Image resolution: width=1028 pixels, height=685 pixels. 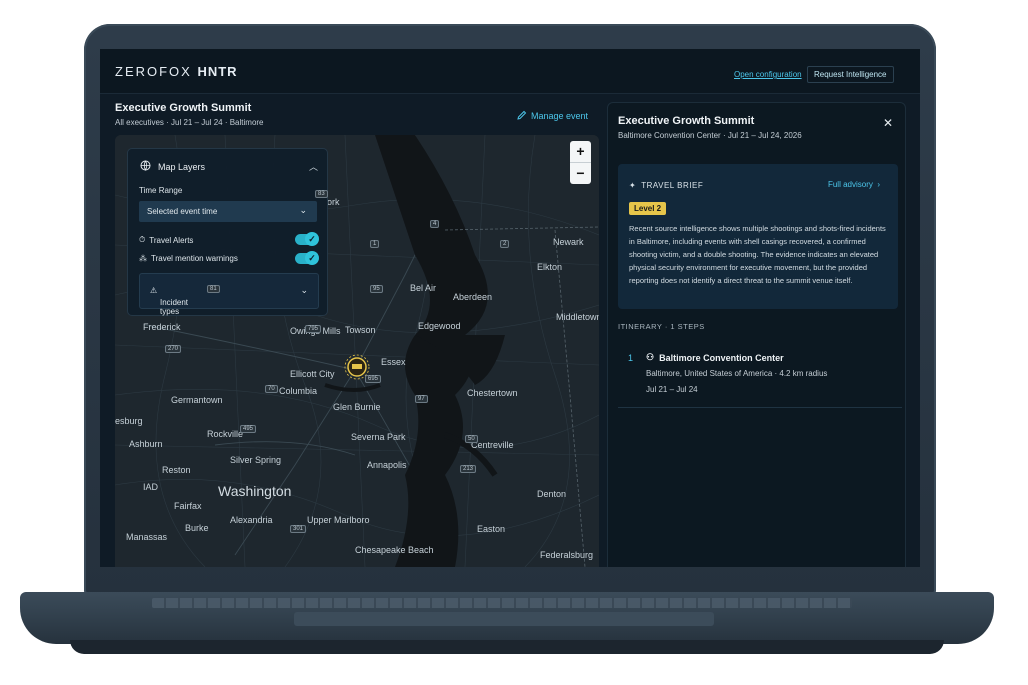 What do you see at coordinates (672, 185) in the screenshot?
I see `travel-brief-title: TRAVEL BRIEF` at bounding box center [672, 185].